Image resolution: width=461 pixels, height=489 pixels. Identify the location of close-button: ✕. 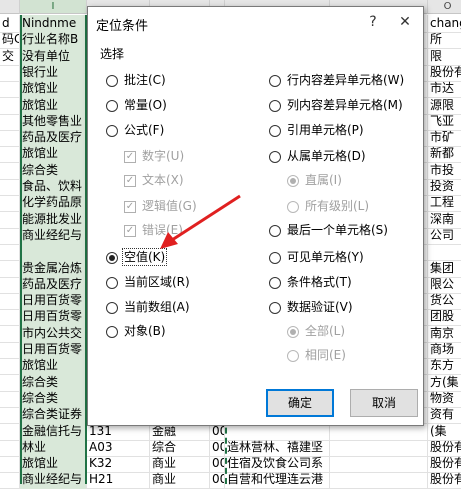
(405, 22).